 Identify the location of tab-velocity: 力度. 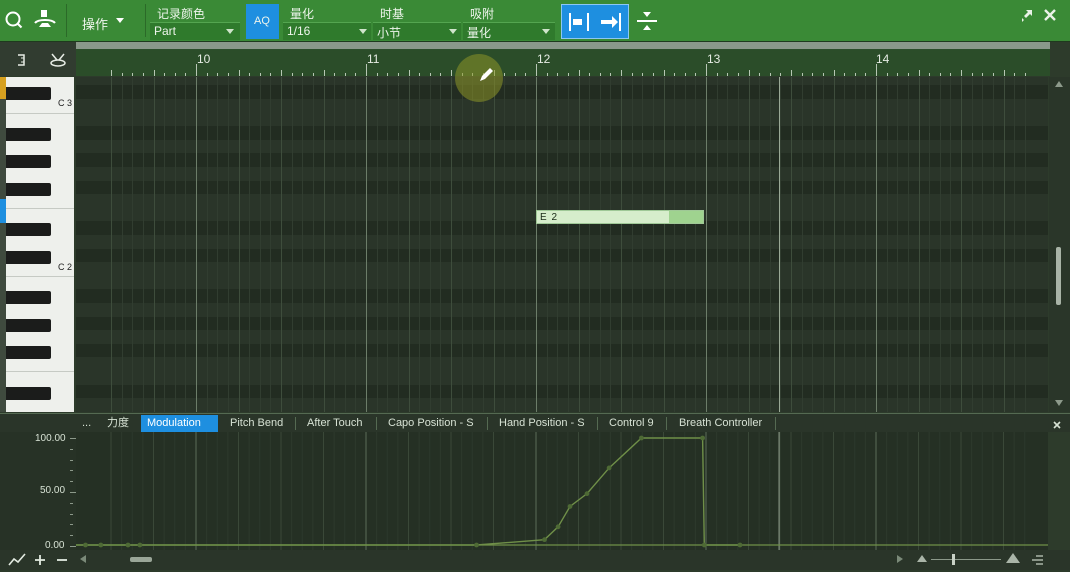
(118, 423).